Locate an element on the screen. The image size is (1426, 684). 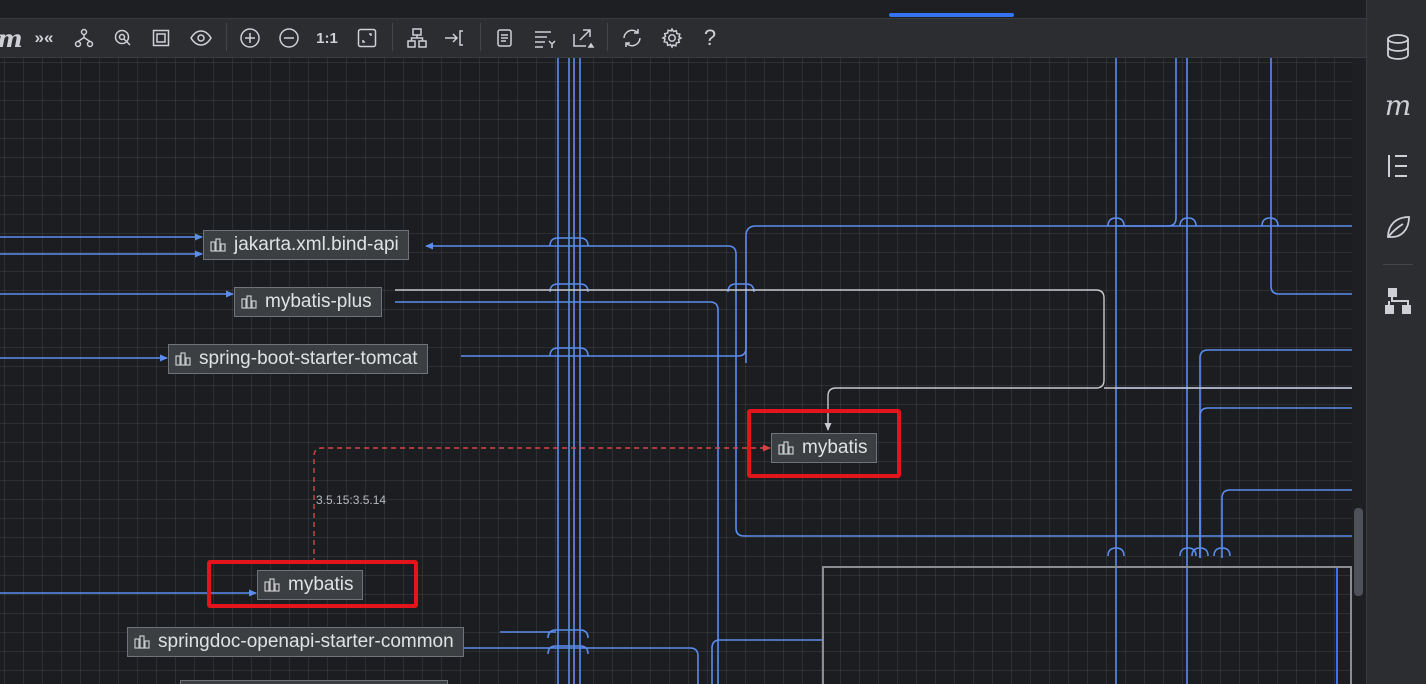
vertical-scrollbar is located at coordinates (1359, 371).